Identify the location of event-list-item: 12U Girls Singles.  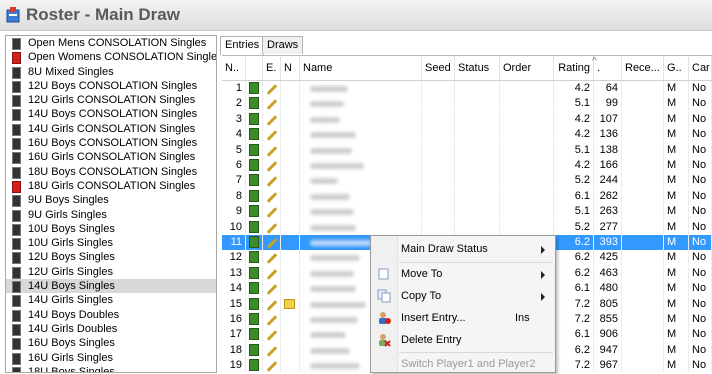
(111, 272).